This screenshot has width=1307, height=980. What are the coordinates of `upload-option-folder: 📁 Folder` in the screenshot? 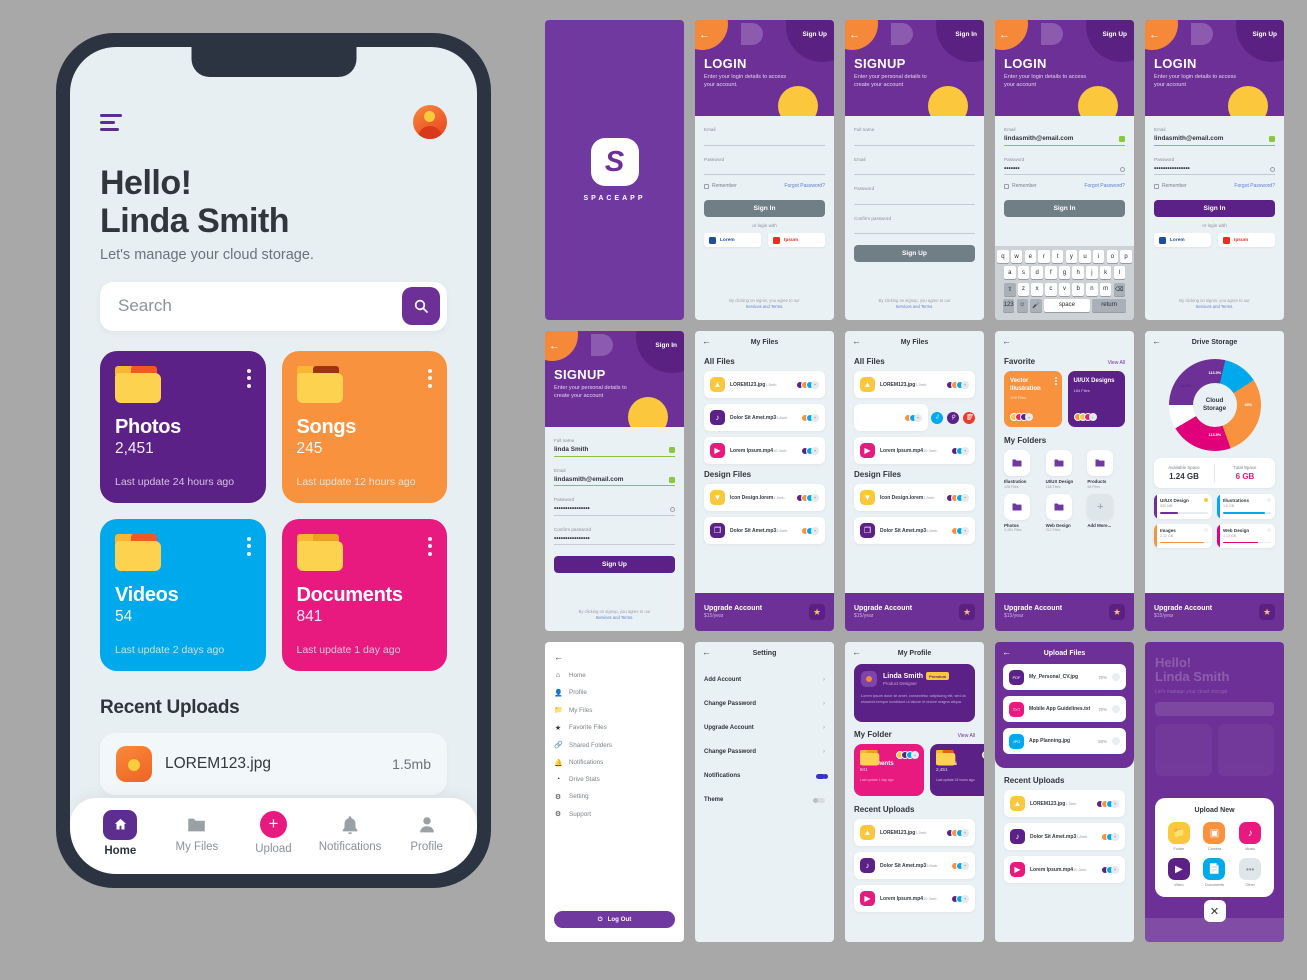 It's located at (1179, 836).